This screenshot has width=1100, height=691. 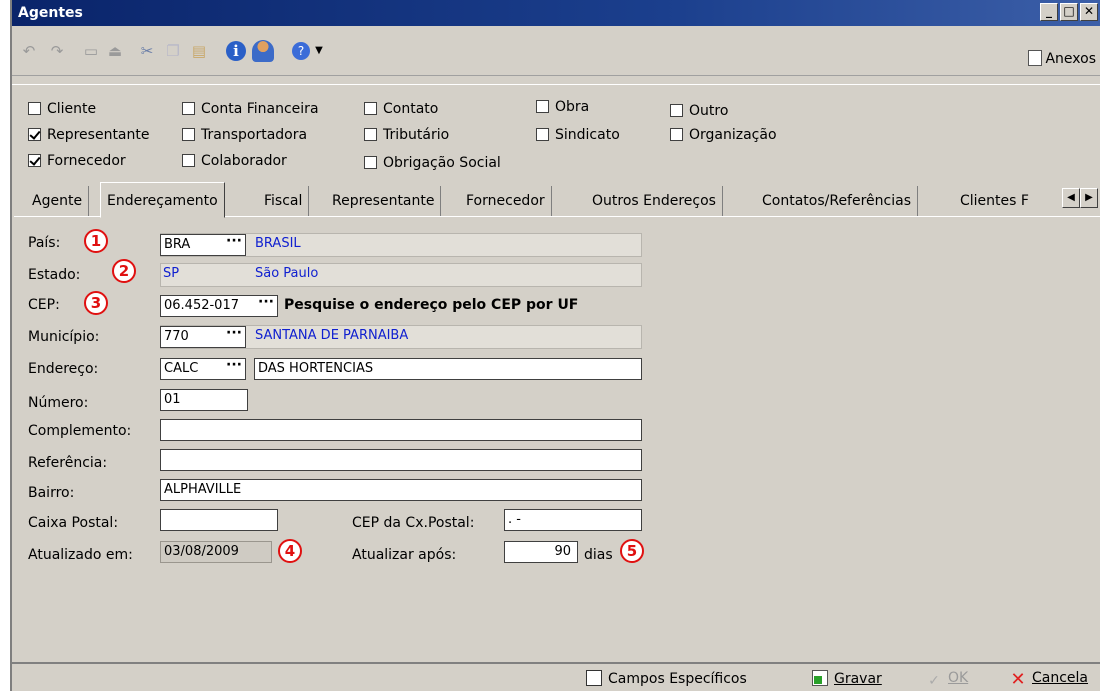 I want to click on tab-fornecedor: Fornecedor, so click(x=506, y=201).